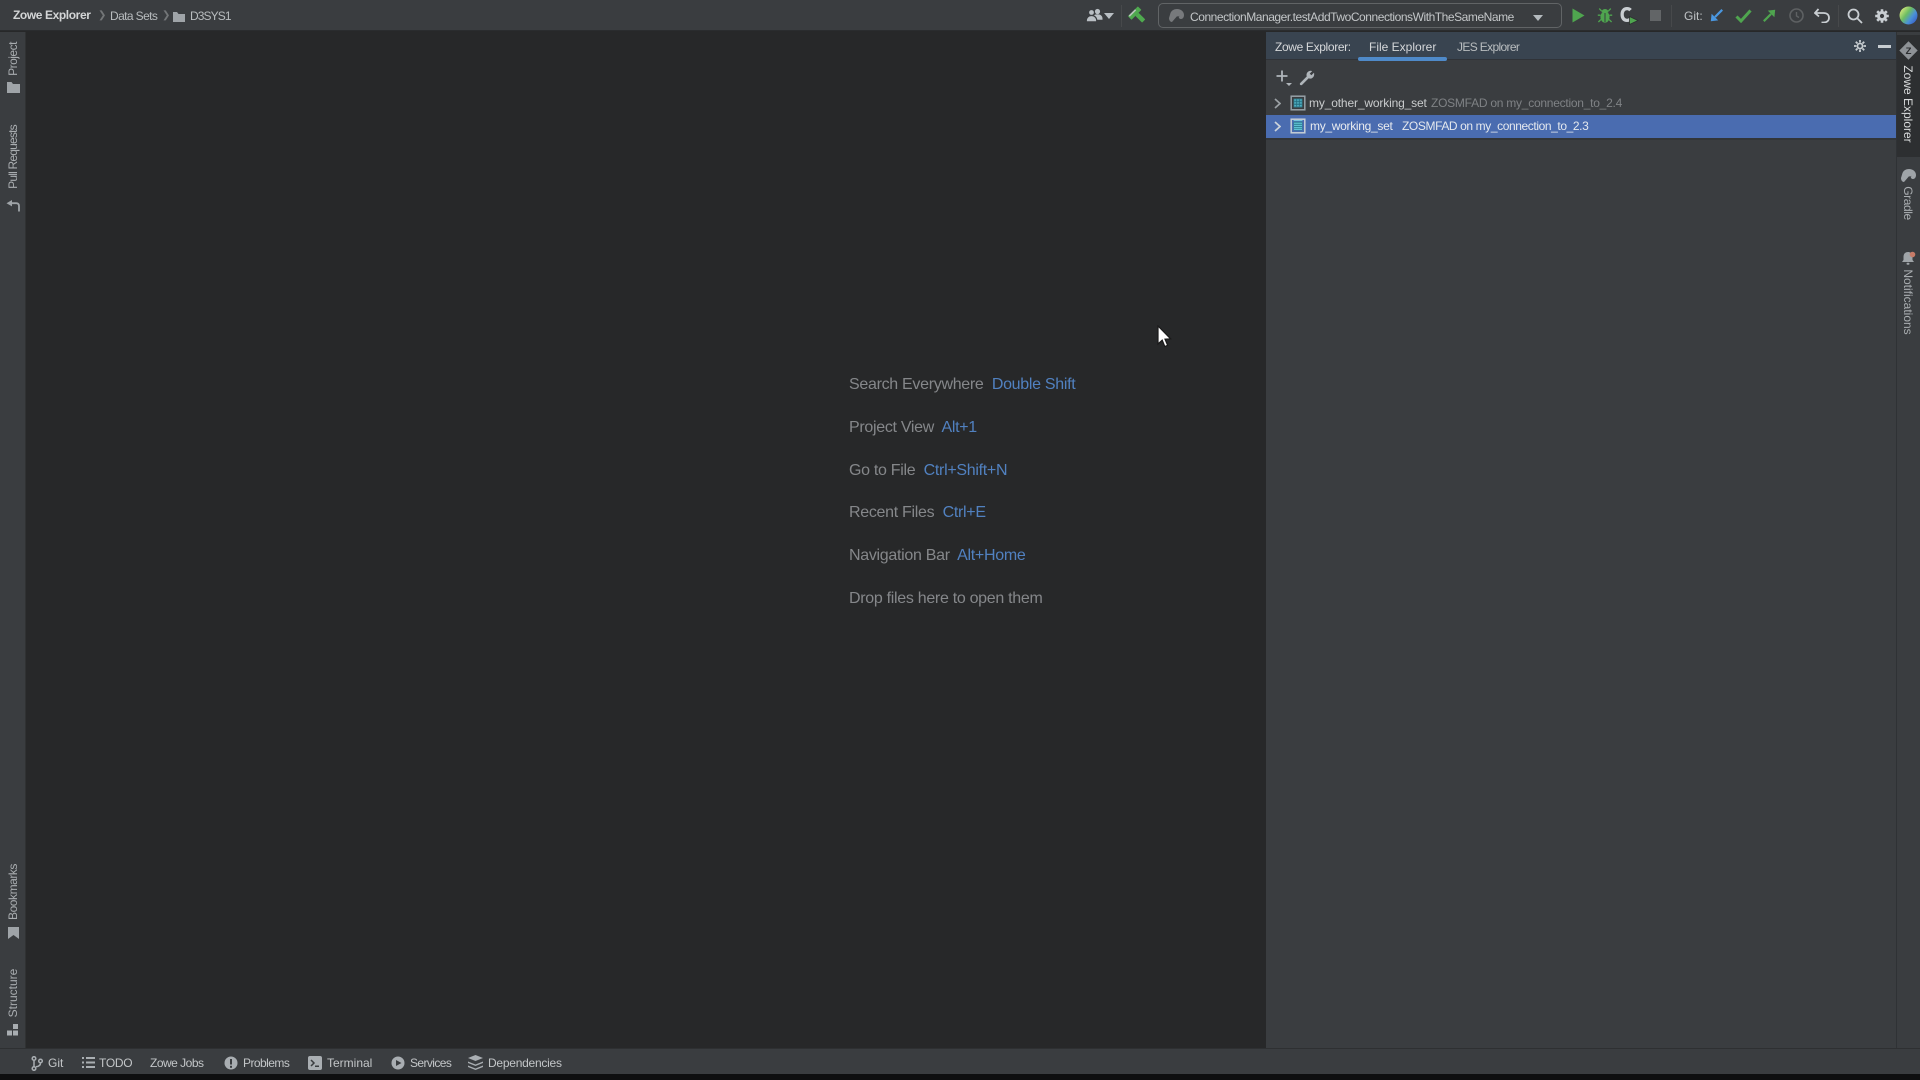 The width and height of the screenshot is (1920, 1080). I want to click on svg-text: Z, so click(1909, 51).